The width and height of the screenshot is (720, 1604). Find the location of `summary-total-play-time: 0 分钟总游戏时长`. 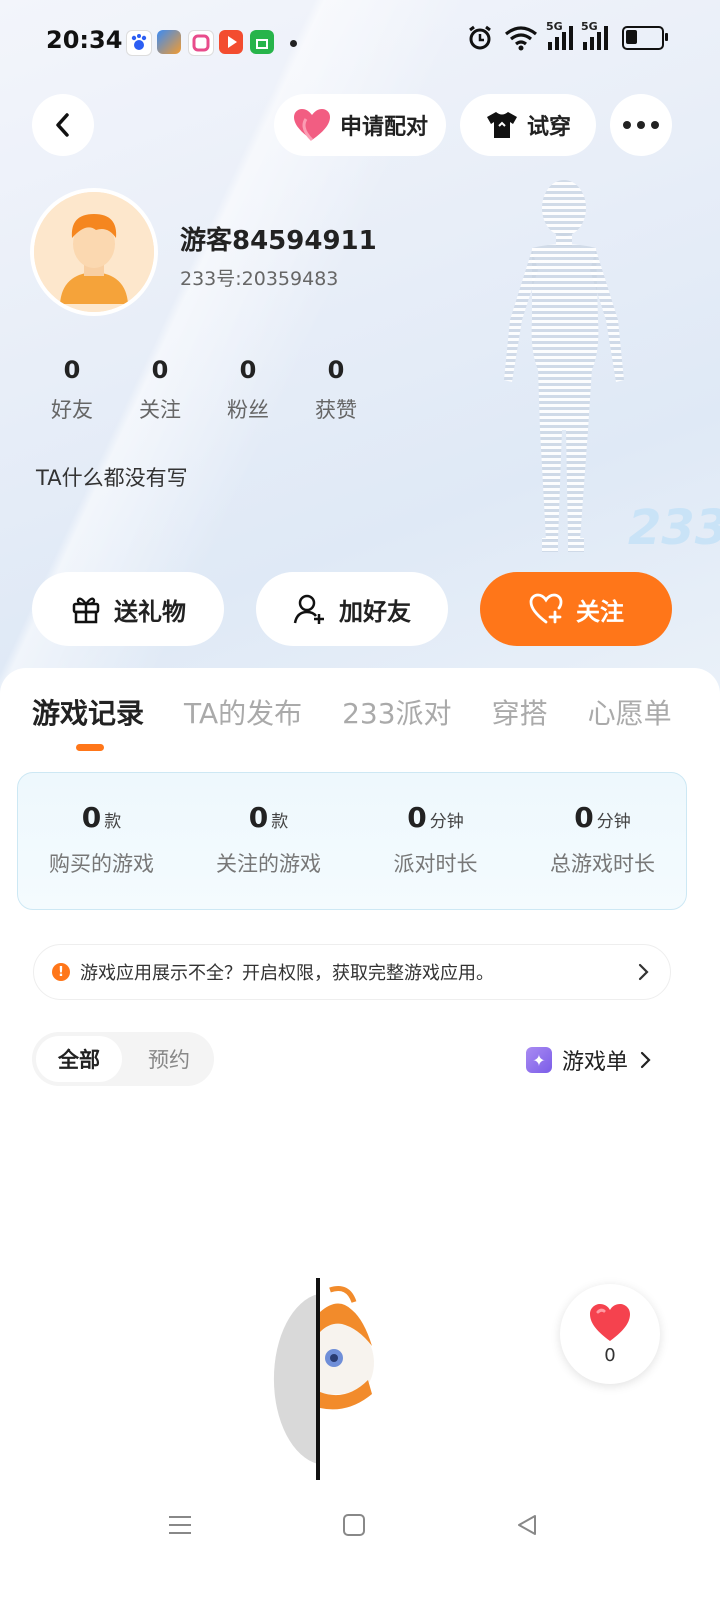

summary-total-play-time: 0 分钟总游戏时长 is located at coordinates (602, 841).